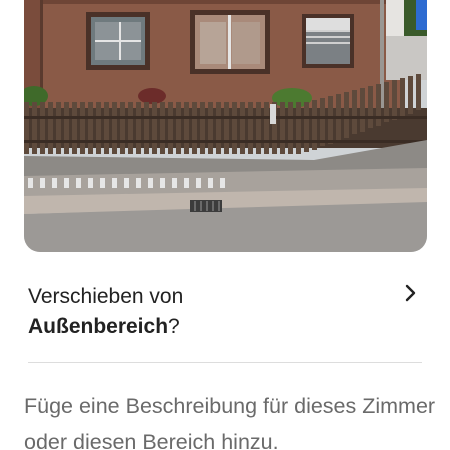 The height and width of the screenshot is (450, 450). I want to click on move-prefix: Verschieben von, so click(106, 296).